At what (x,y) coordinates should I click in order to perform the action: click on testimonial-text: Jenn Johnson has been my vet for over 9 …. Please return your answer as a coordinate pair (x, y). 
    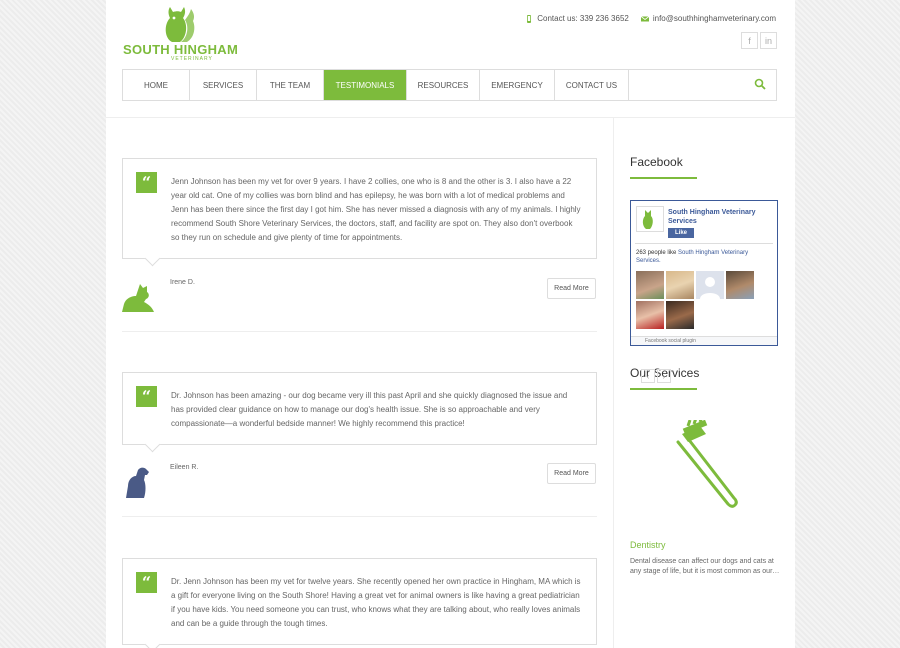
    Looking at the image, I should click on (376, 209).